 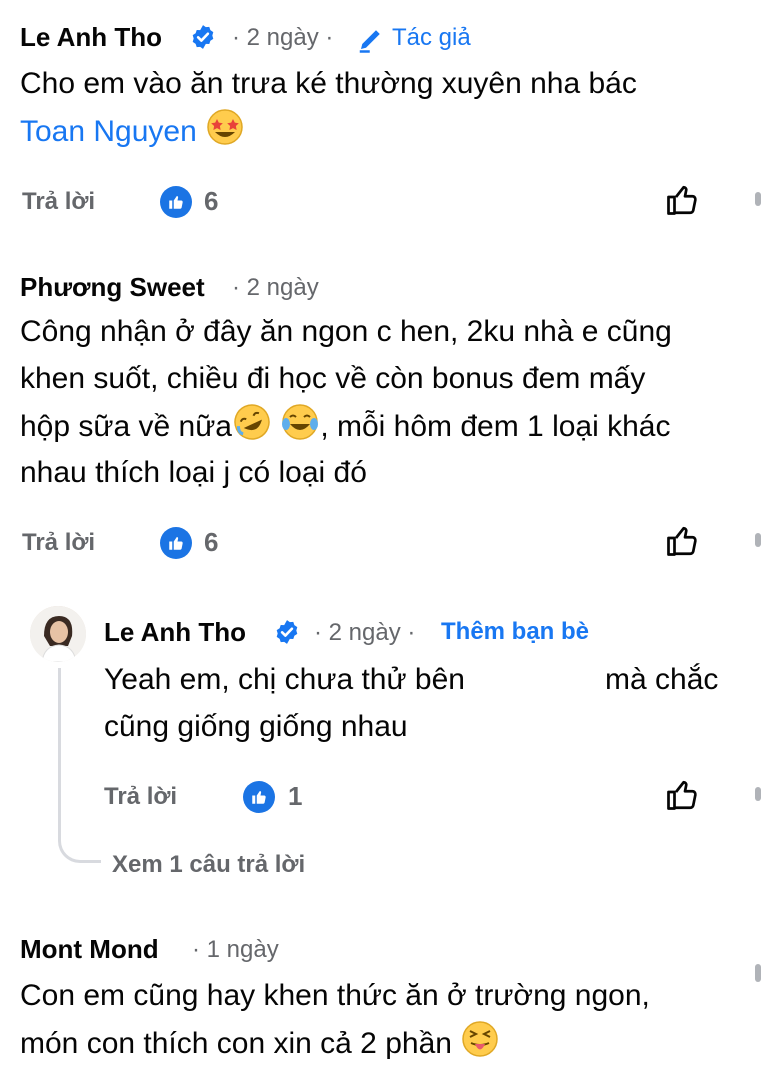 I want to click on reply-author: Le Anh Tho, so click(x=175, y=632).